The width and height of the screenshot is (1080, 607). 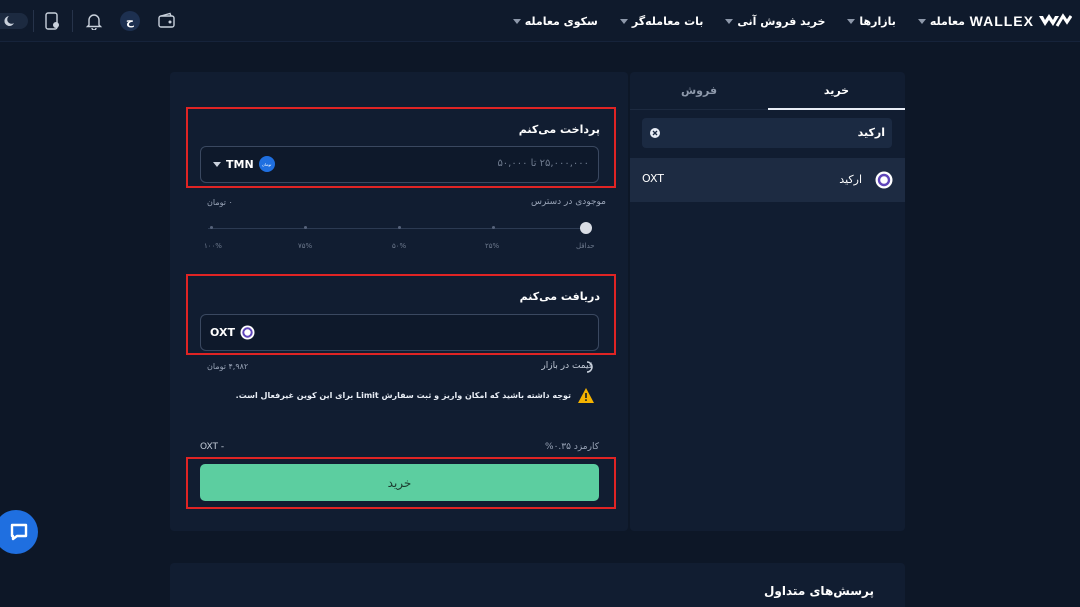 I want to click on receive-title: دریافت می‌کنم, so click(x=559, y=296).